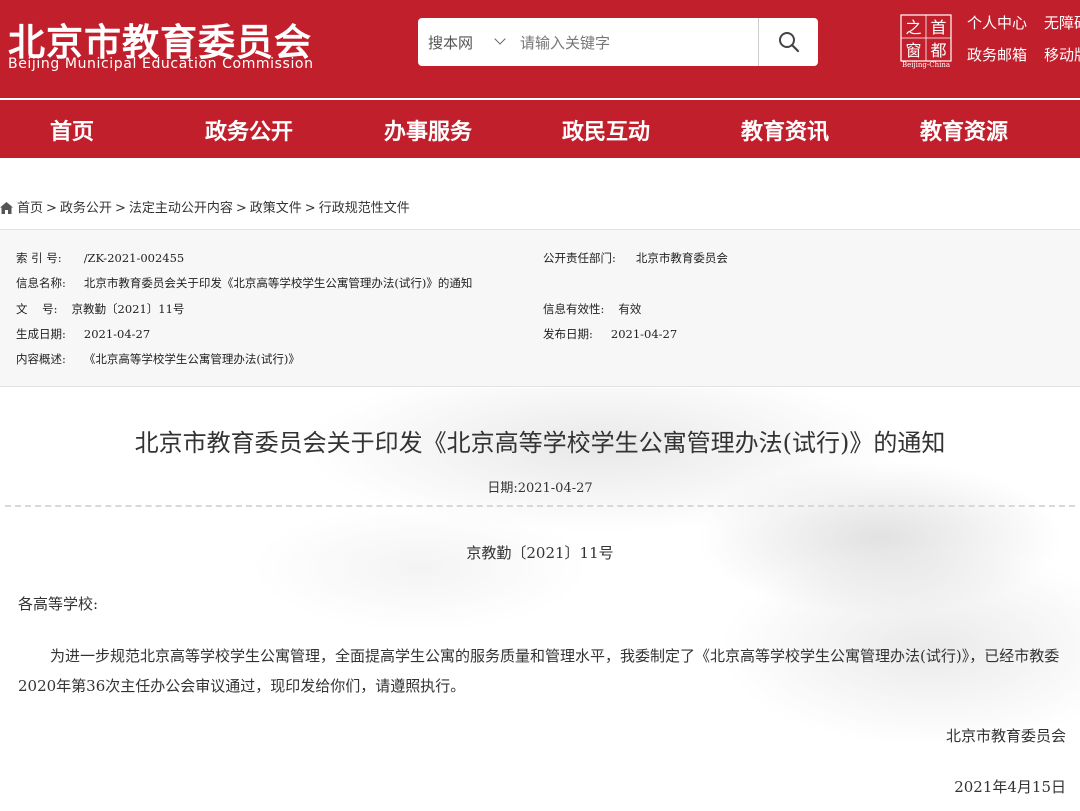 The image size is (1080, 811). Describe the element at coordinates (41, 334) in the screenshot. I see `info-created-label: 生成日期:` at that location.